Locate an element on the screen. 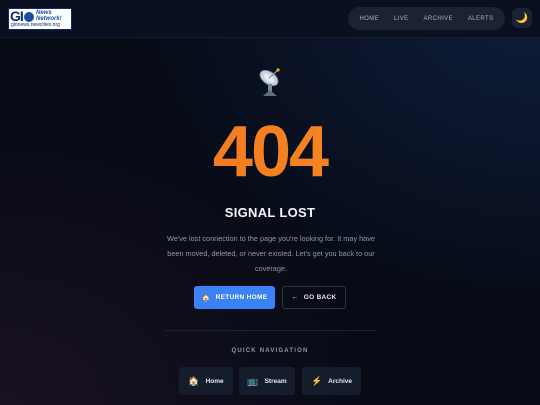 The height and width of the screenshot is (405, 540). main-nav: HOME LIVE ARCHIVE ALERTS is located at coordinates (426, 18).